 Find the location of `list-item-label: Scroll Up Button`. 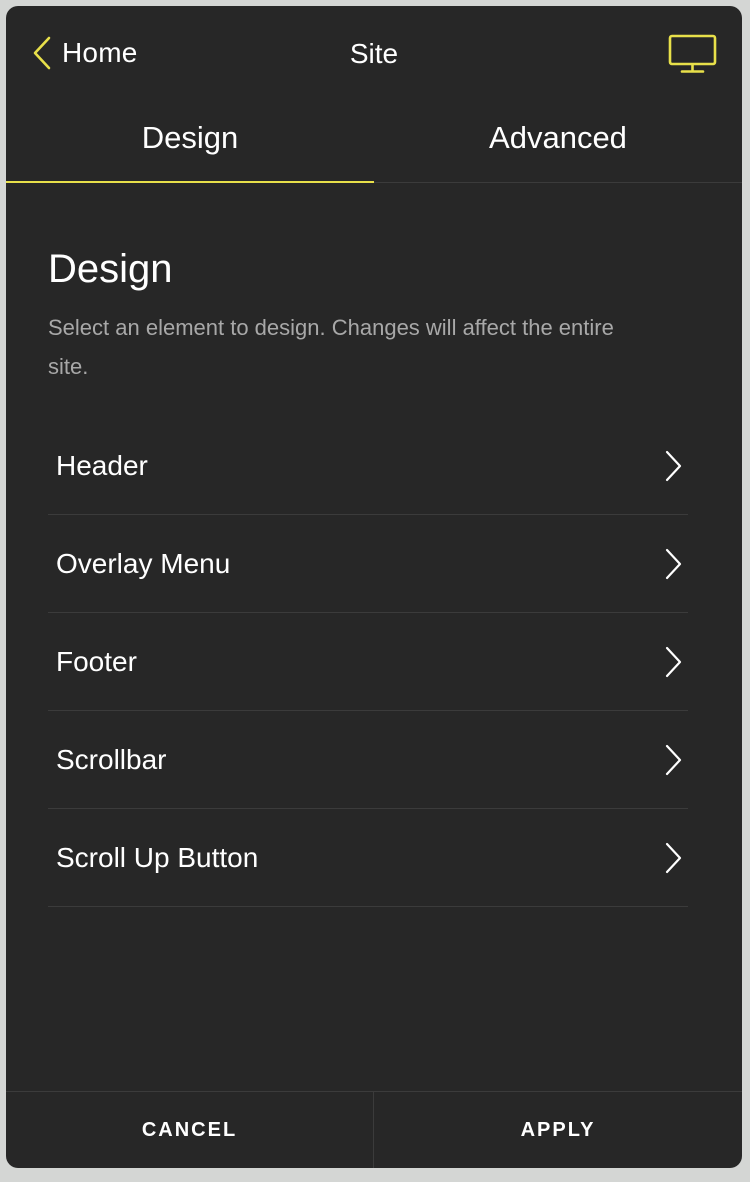

list-item-label: Scroll Up Button is located at coordinates (157, 857).